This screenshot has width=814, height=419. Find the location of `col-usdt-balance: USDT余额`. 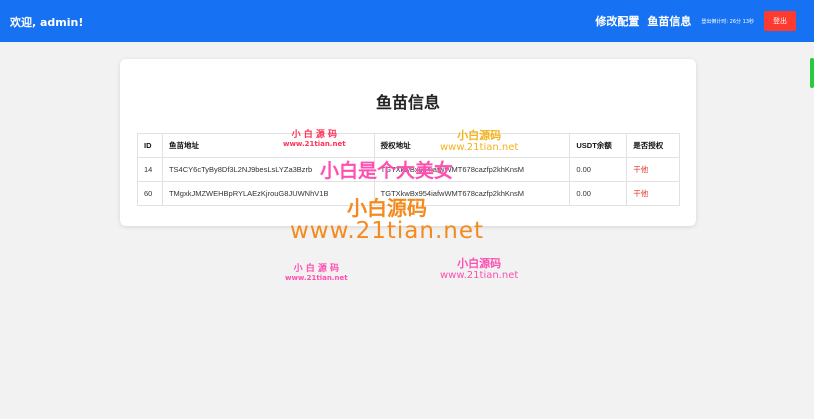

col-usdt-balance: USDT余额 is located at coordinates (598, 145).